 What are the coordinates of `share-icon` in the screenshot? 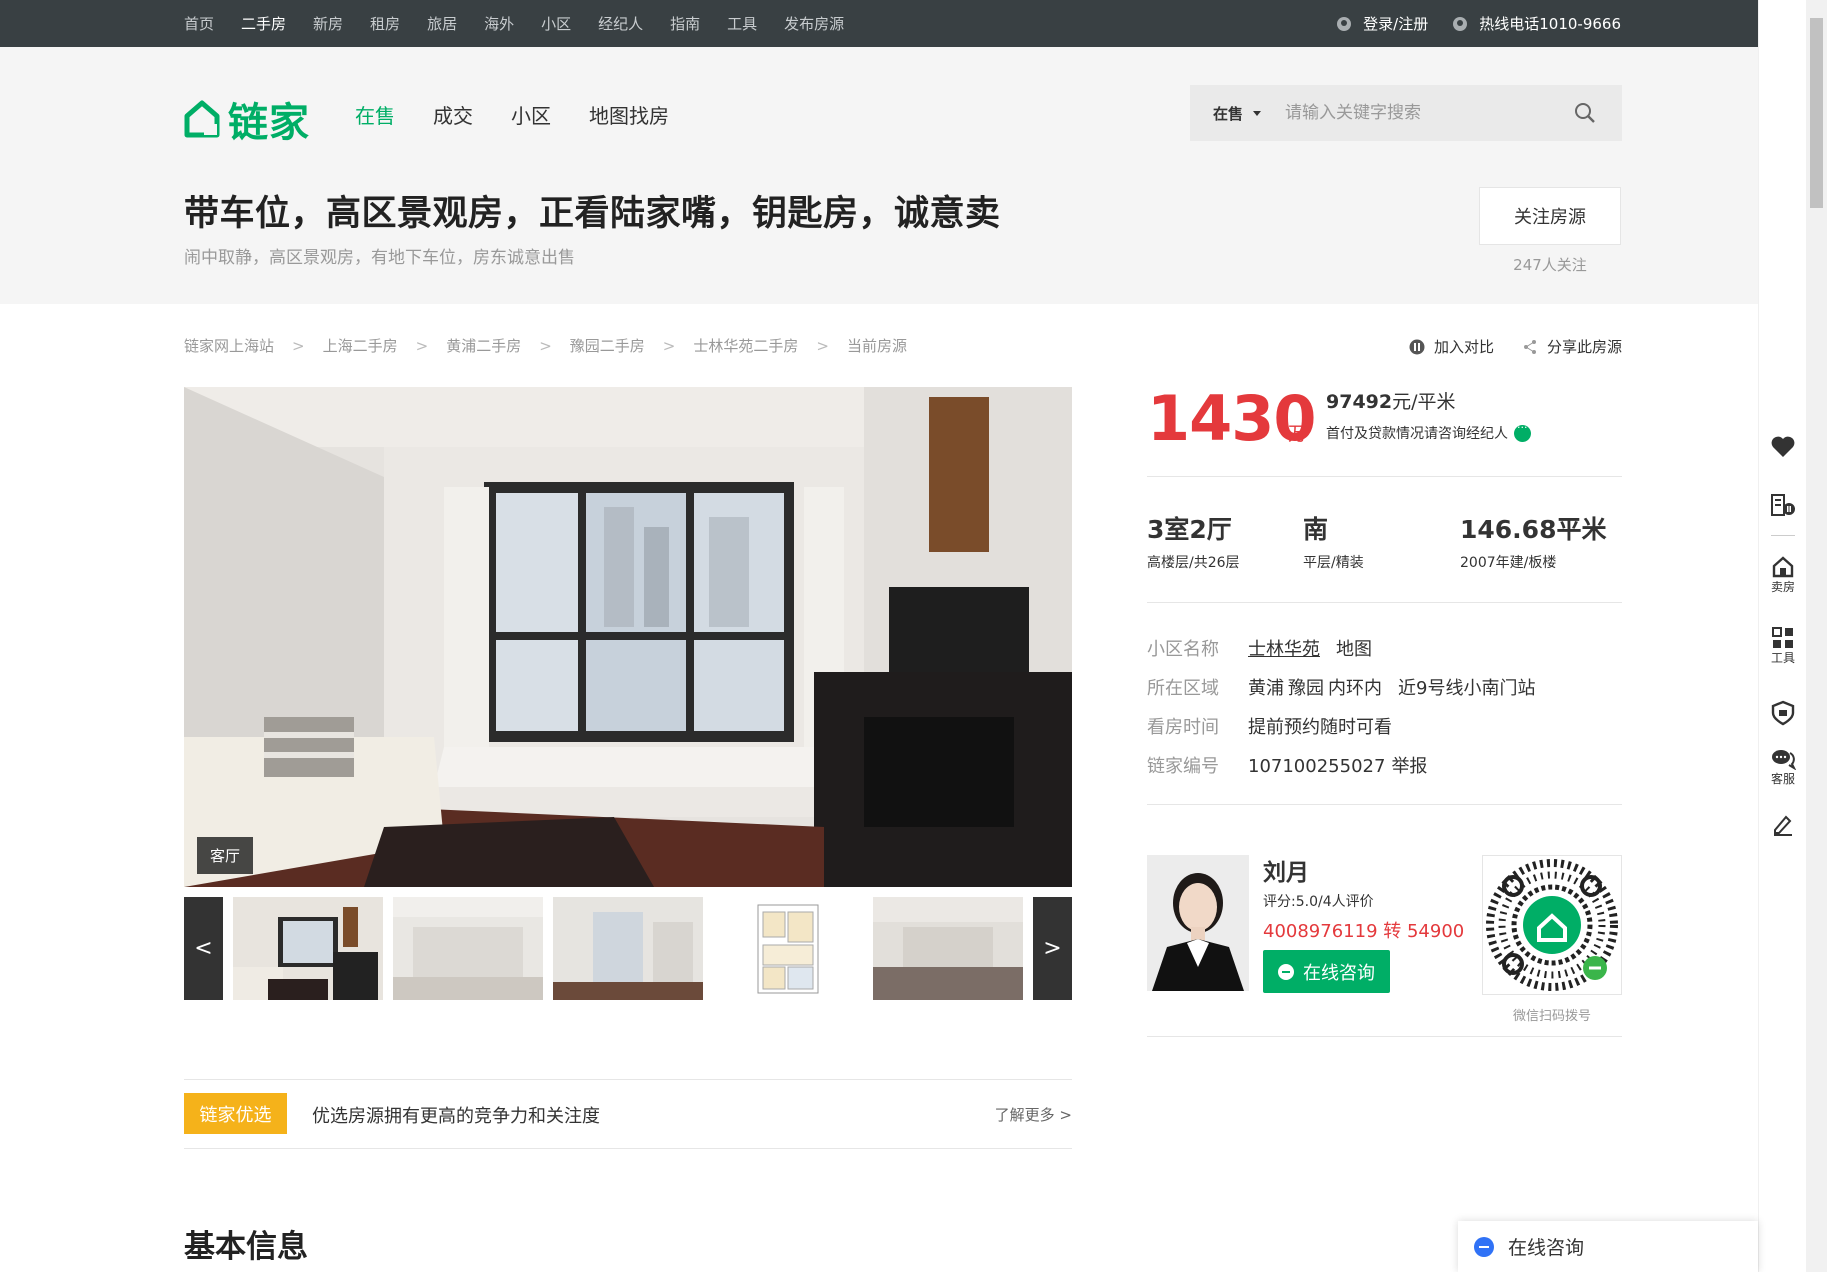 It's located at (1529, 346).